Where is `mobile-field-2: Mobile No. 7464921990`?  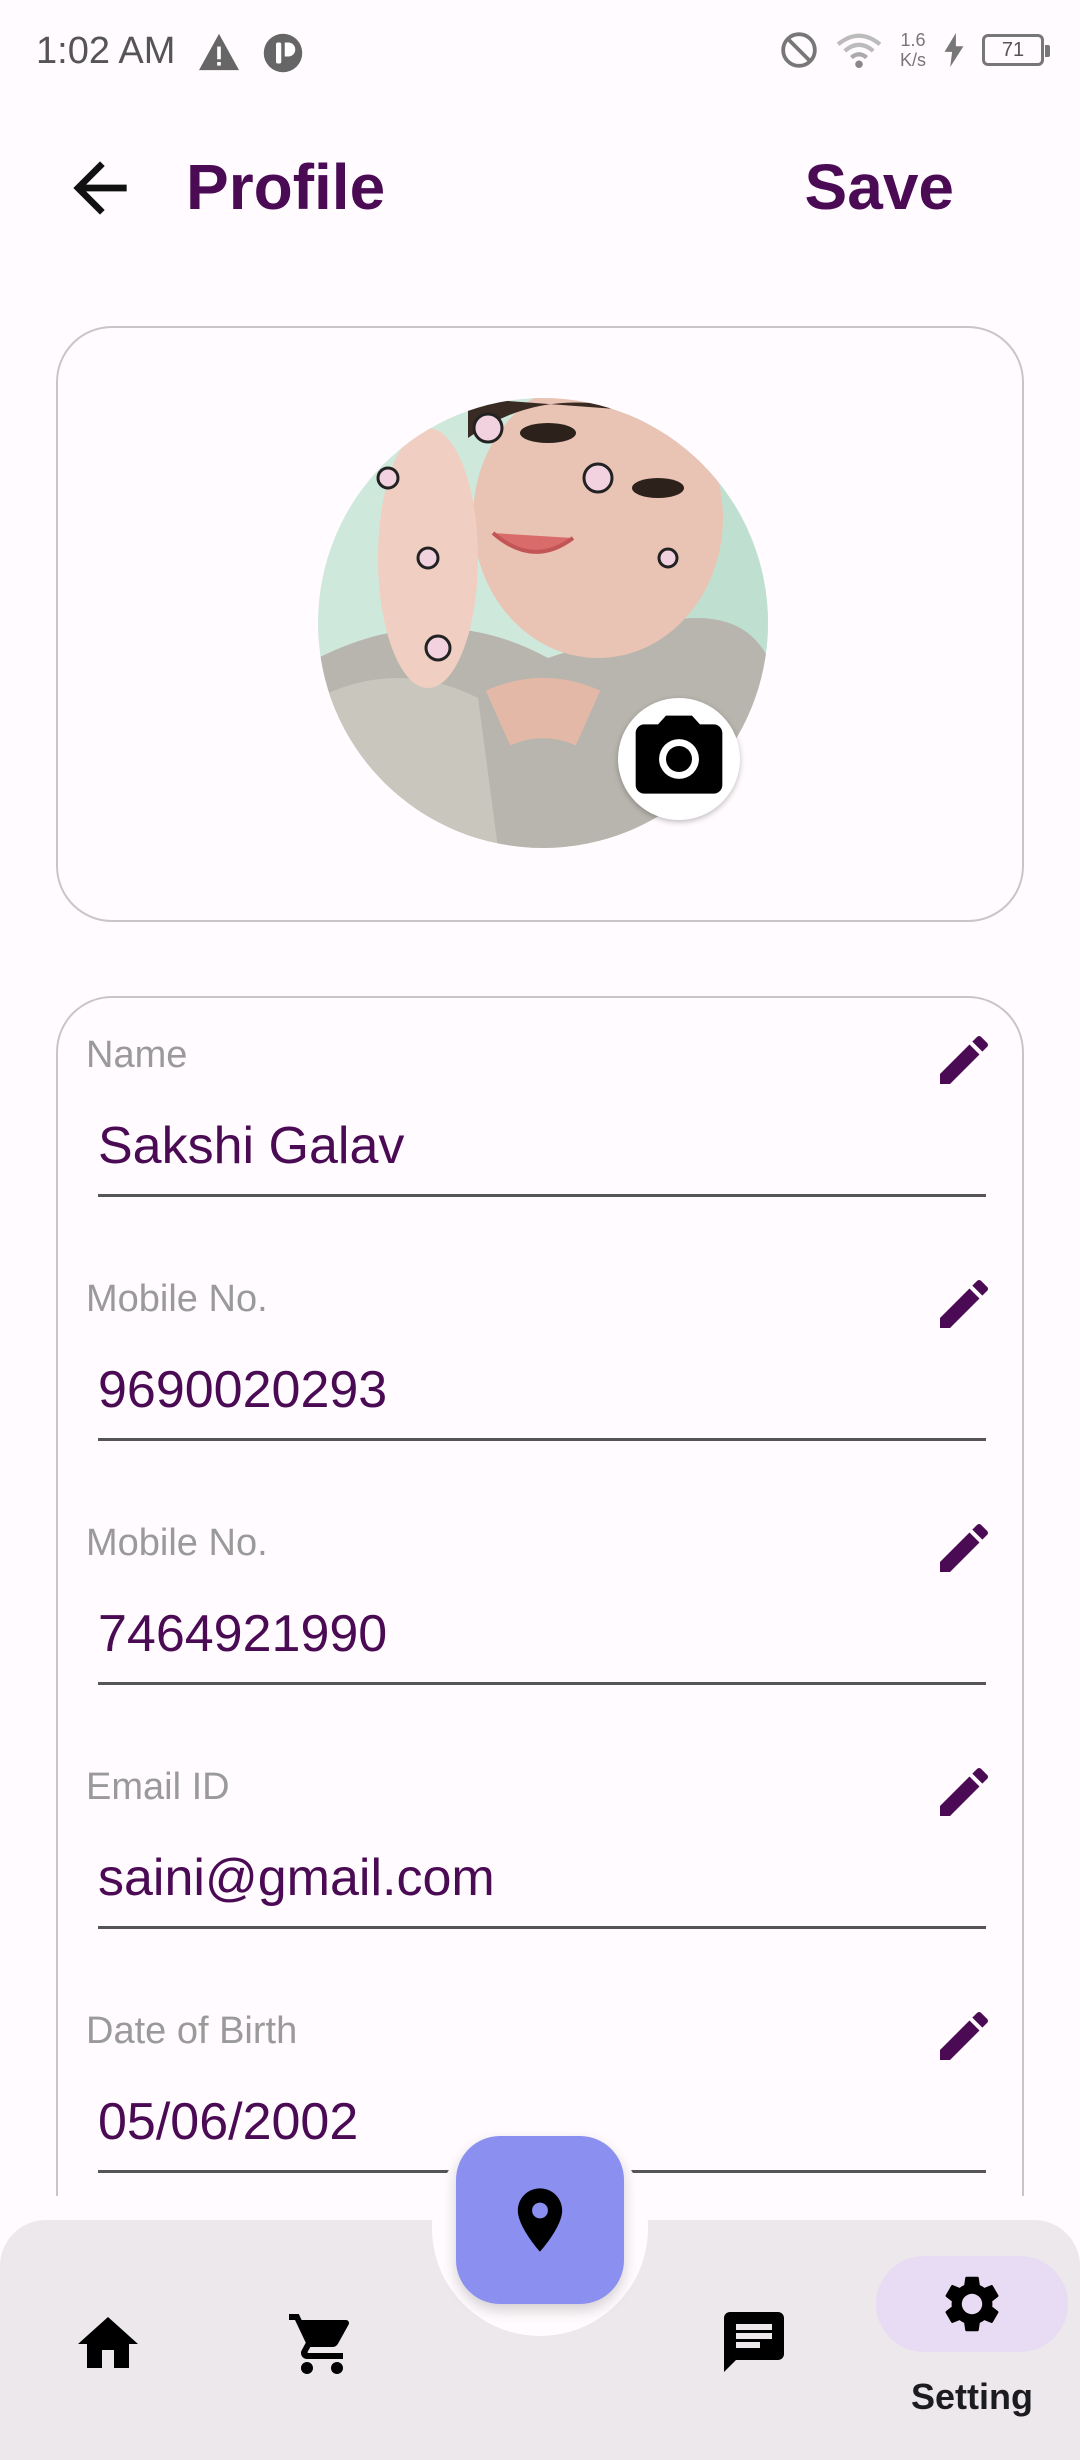 mobile-field-2: Mobile No. 7464921990 is located at coordinates (540, 1608).